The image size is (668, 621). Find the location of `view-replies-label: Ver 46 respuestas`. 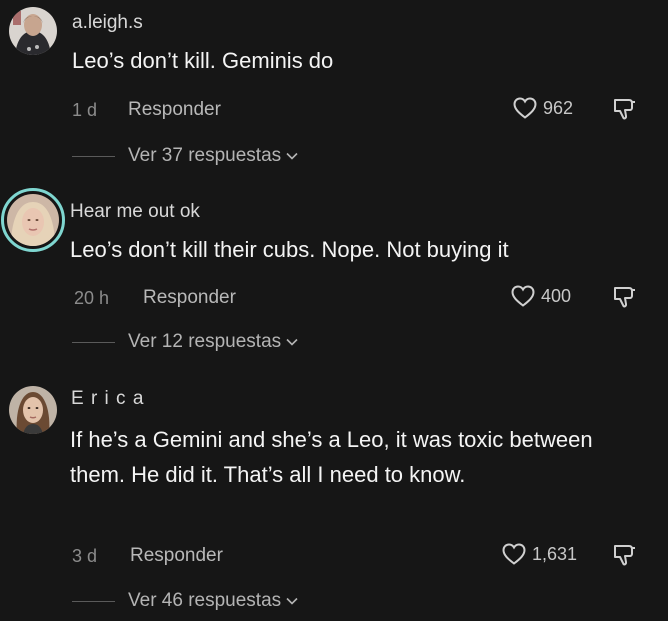

view-replies-label: Ver 46 respuestas is located at coordinates (205, 600).